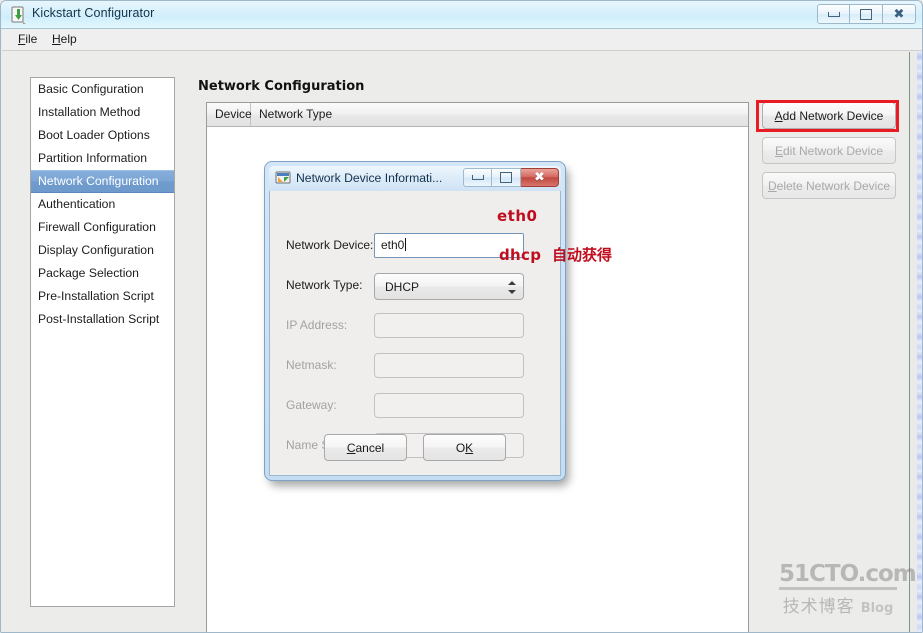 The height and width of the screenshot is (633, 923). What do you see at coordinates (833, 115) in the screenshot?
I see `add-network-device-label: dd Network Device` at bounding box center [833, 115].